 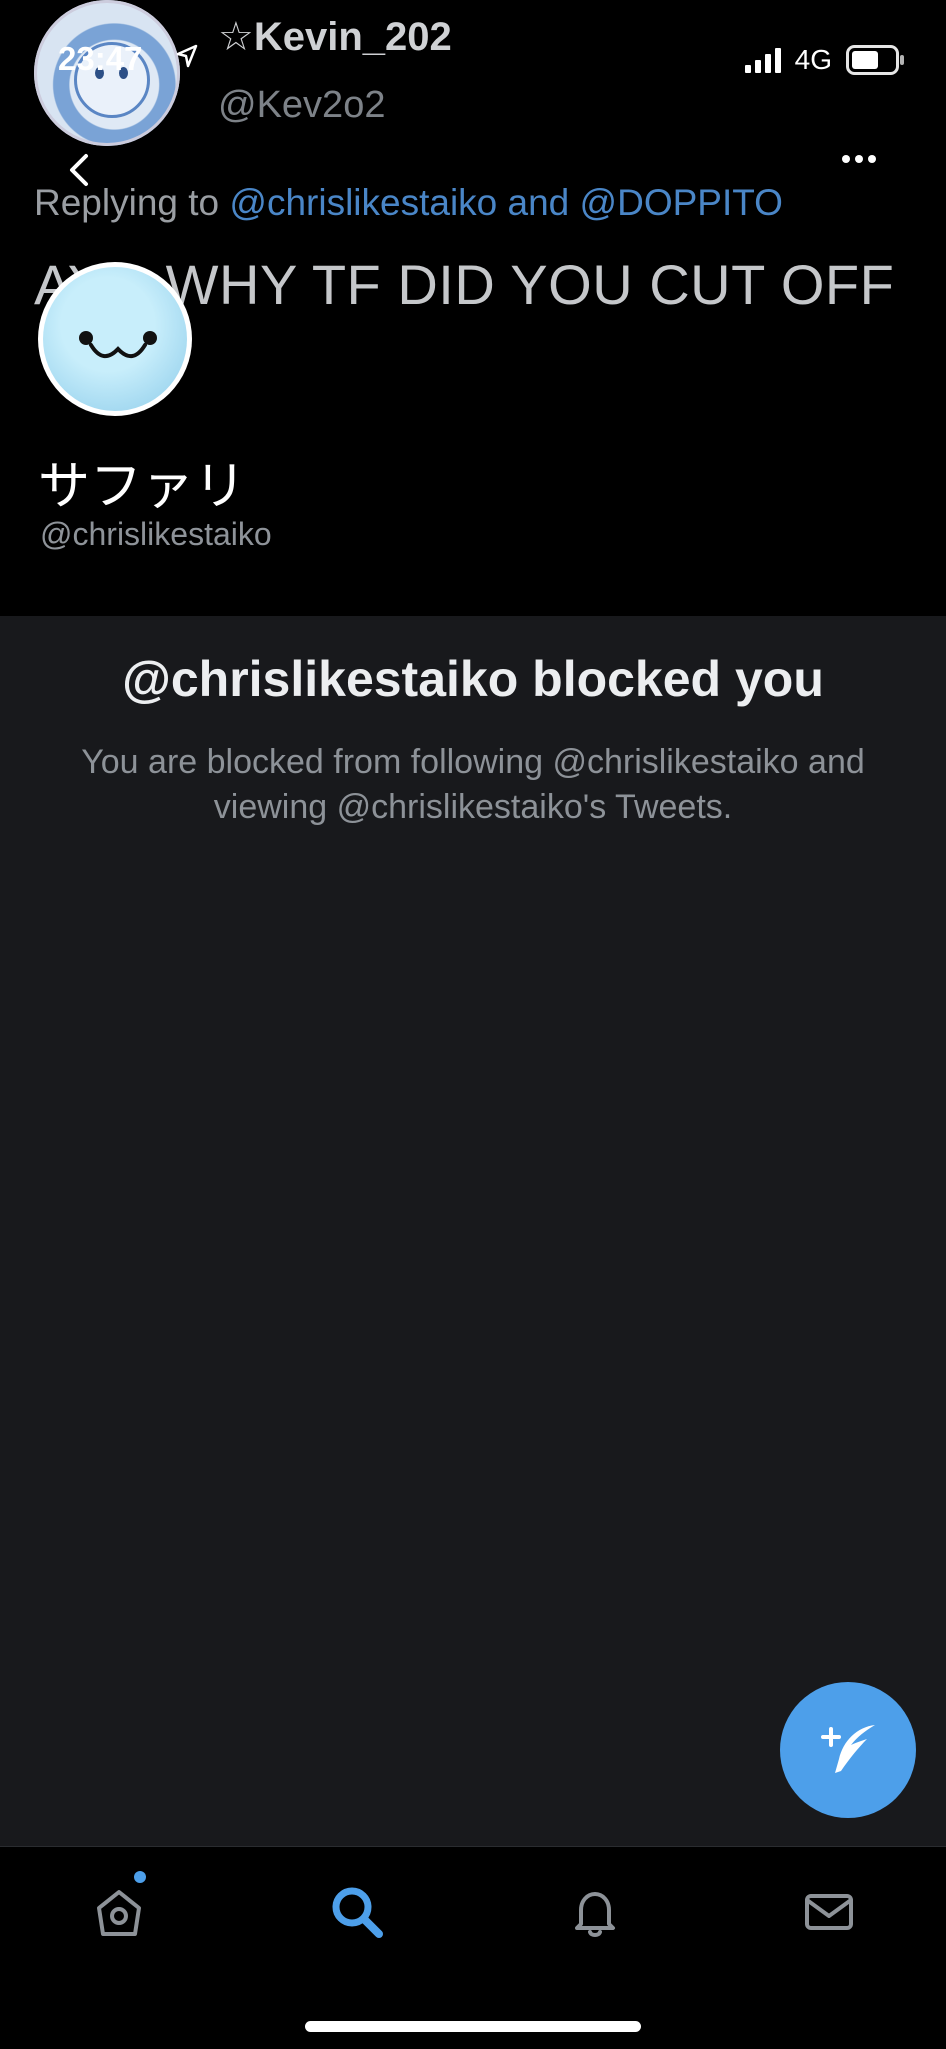 I want to click on search-icon, so click(x=357, y=1912).